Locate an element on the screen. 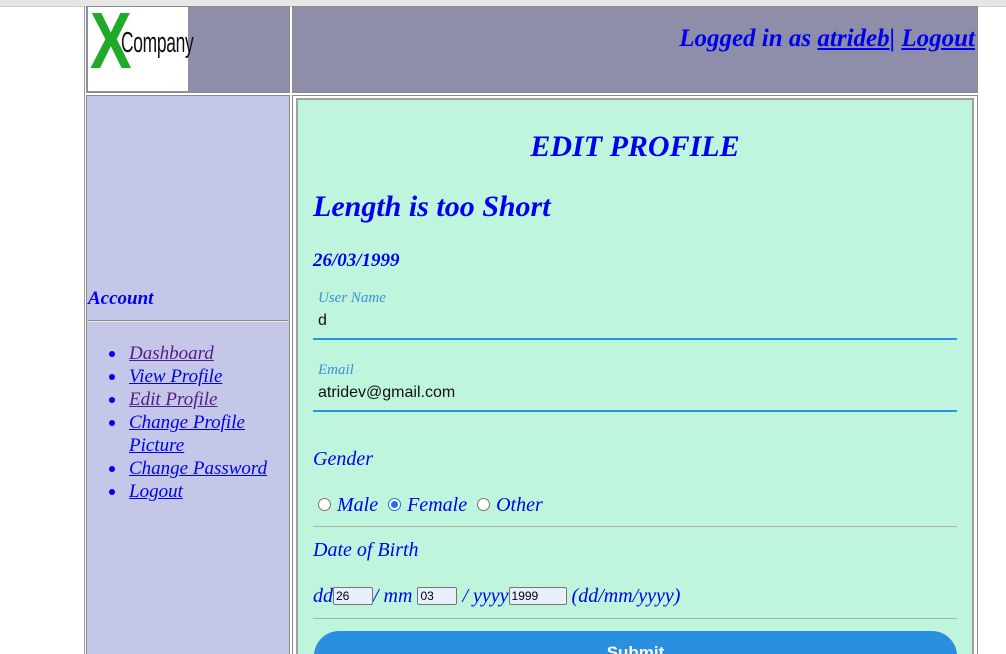 The image size is (1006, 654). header-logout-link: Logout is located at coordinates (938, 38).